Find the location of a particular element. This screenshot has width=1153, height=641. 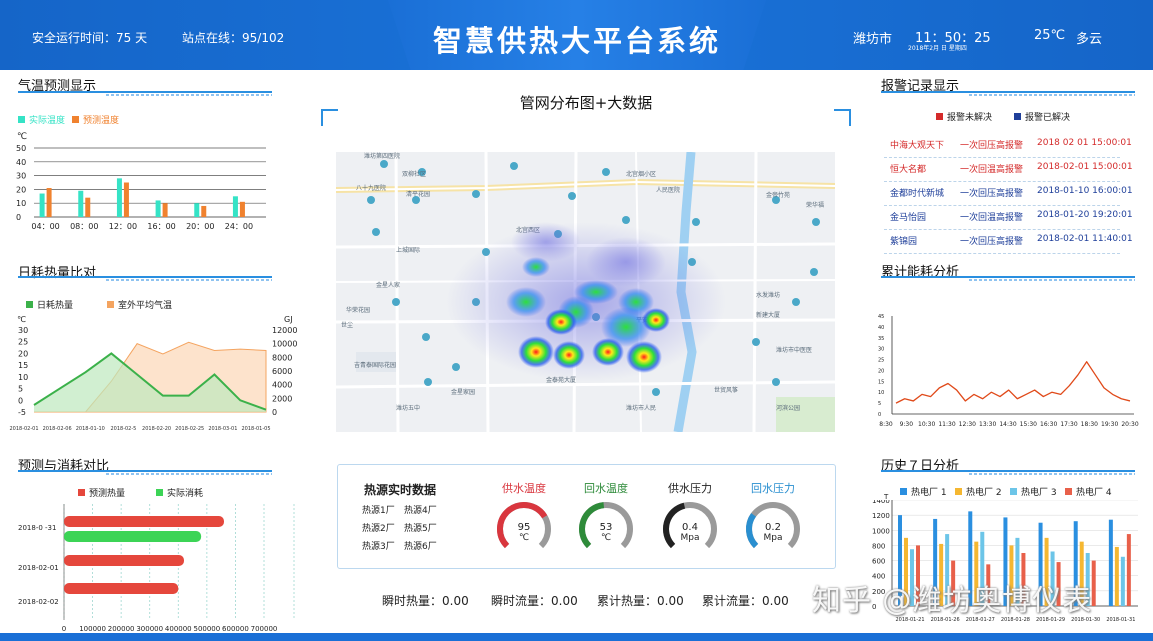

gauge-value: 53 is located at coordinates (606, 527).